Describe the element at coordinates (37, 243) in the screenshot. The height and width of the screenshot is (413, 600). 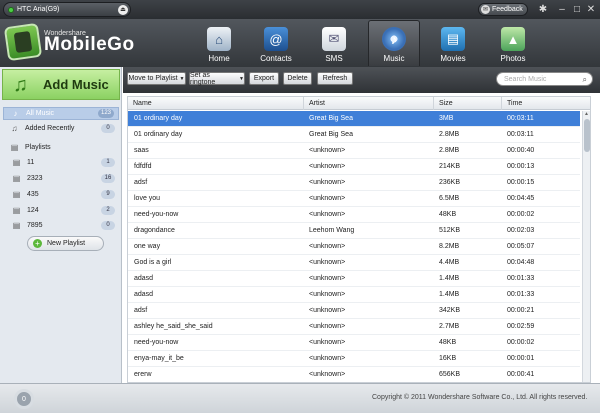
I see `plus-icon: +` at that location.